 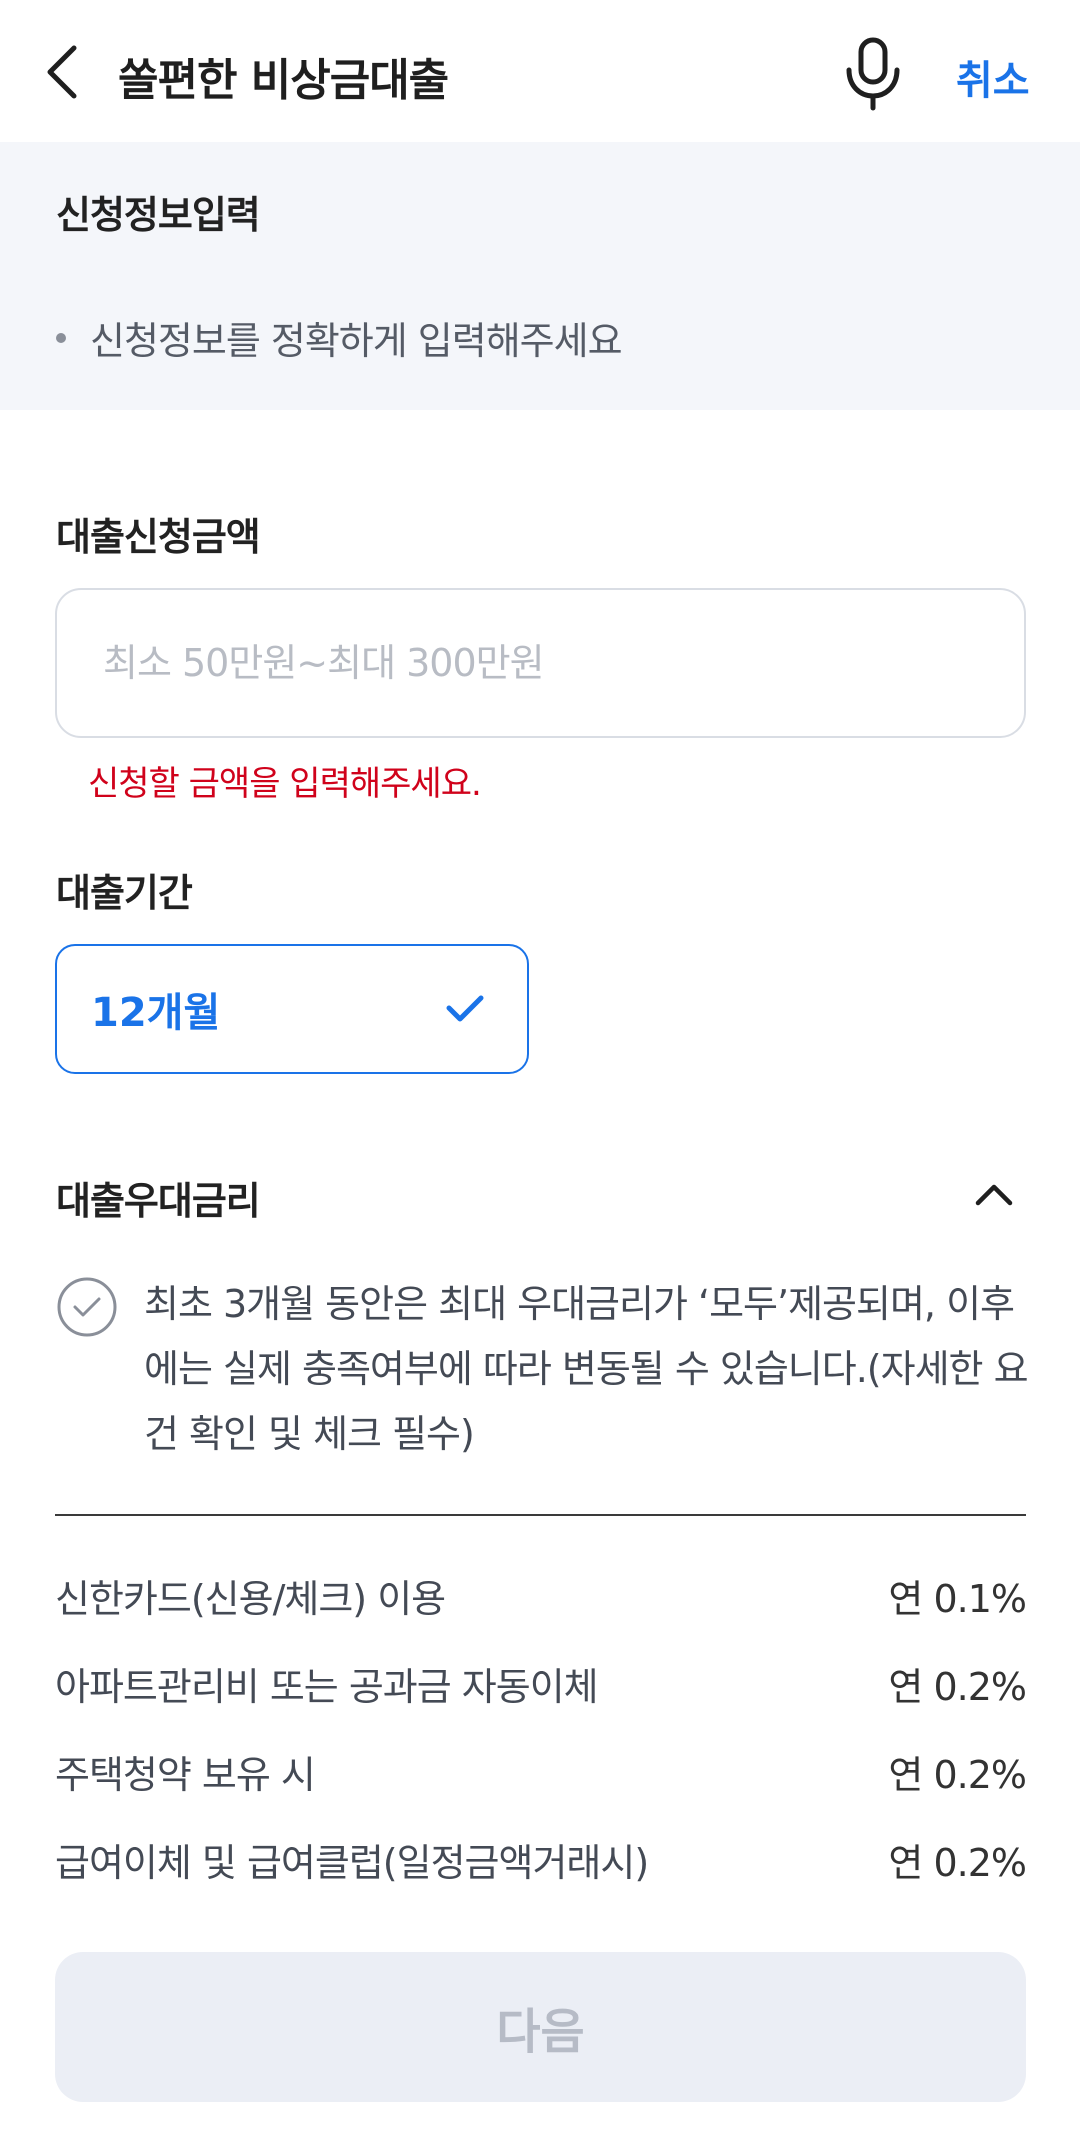 I want to click on rate-item-name: 급여이체 및 급여클럽(일정금액거래시), so click(x=352, y=1863).